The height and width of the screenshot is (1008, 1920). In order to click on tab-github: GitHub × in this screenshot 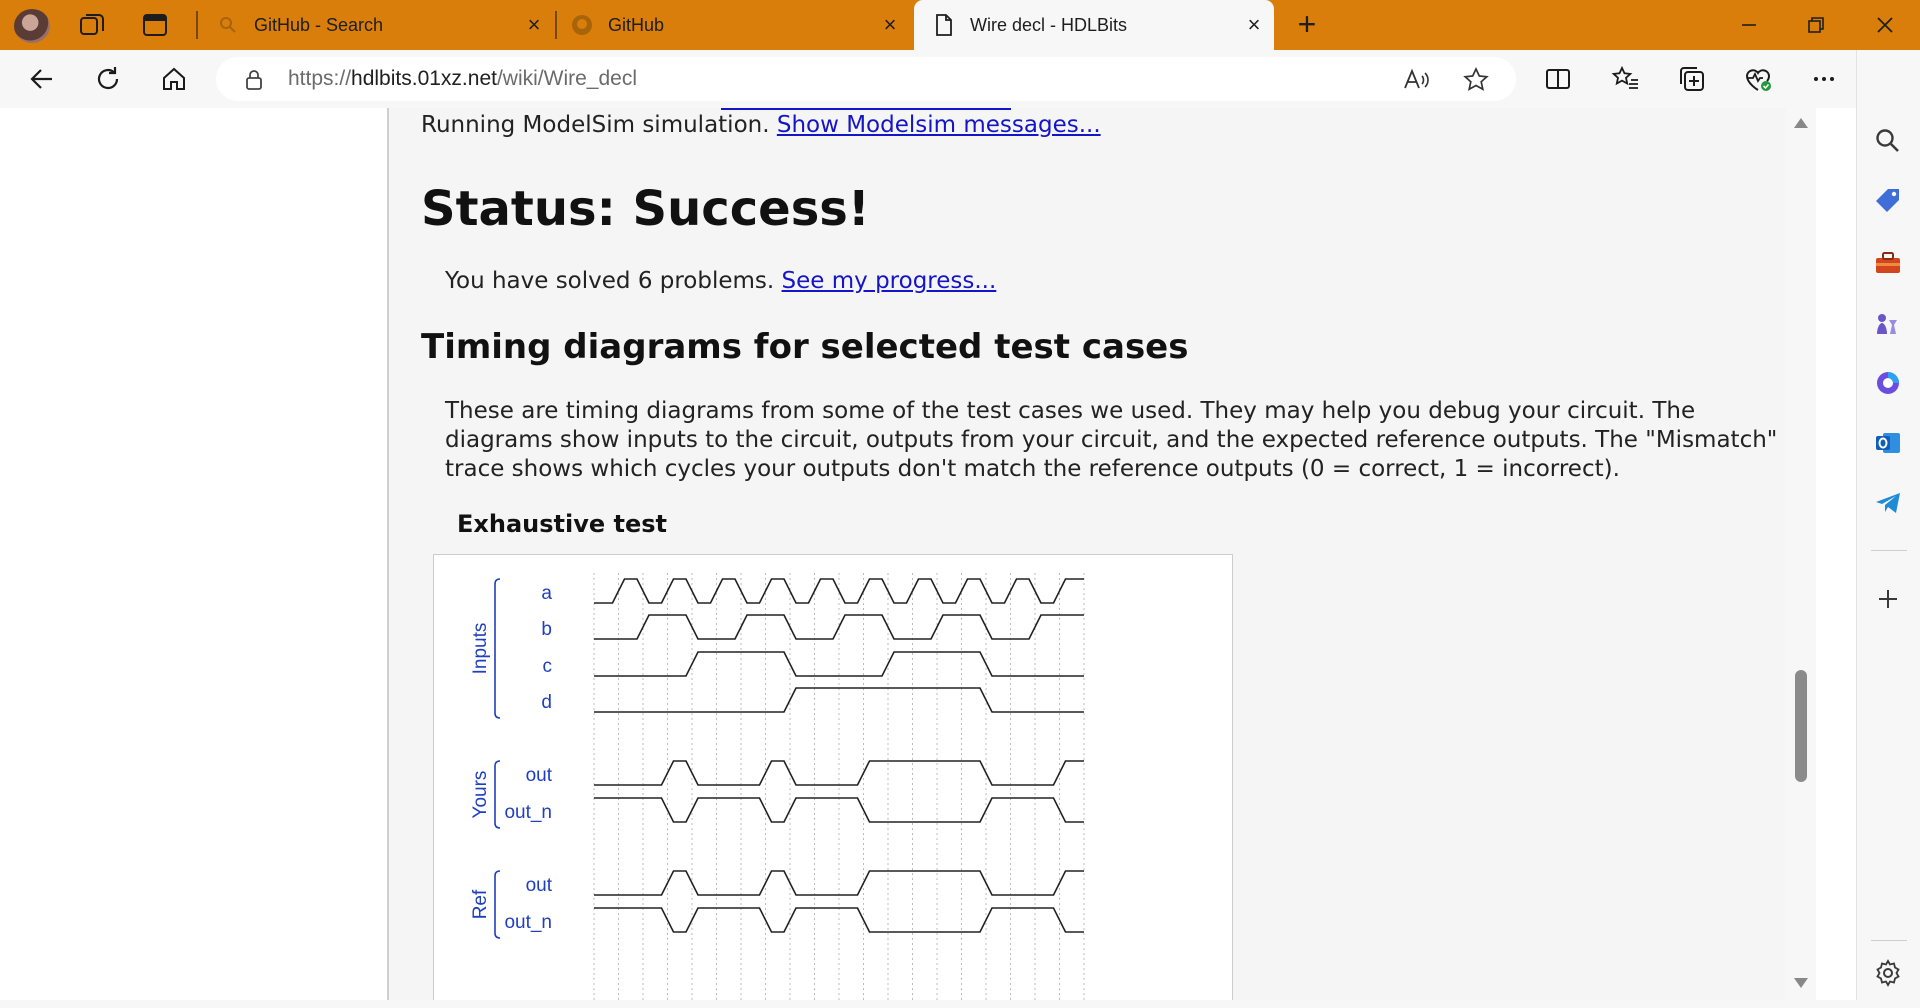, I will do `click(735, 25)`.